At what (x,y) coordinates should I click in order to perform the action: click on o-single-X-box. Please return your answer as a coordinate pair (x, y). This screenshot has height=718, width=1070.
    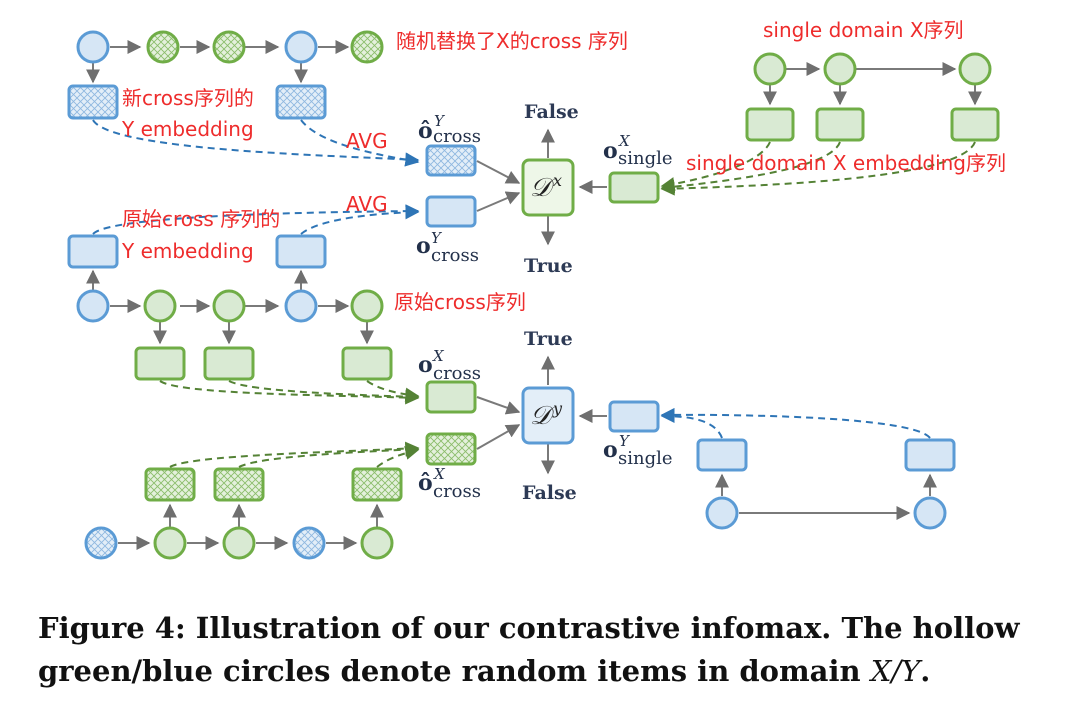
    Looking at the image, I should click on (634, 187).